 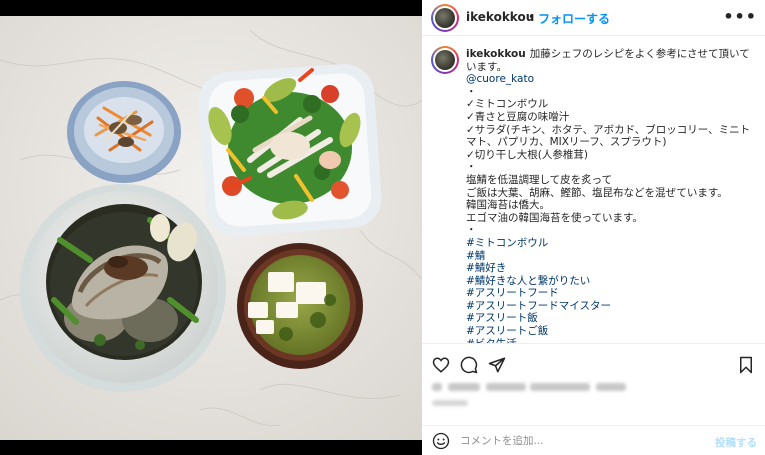 What do you see at coordinates (496, 54) in the screenshot?
I see `caption-username: ikekokkou` at bounding box center [496, 54].